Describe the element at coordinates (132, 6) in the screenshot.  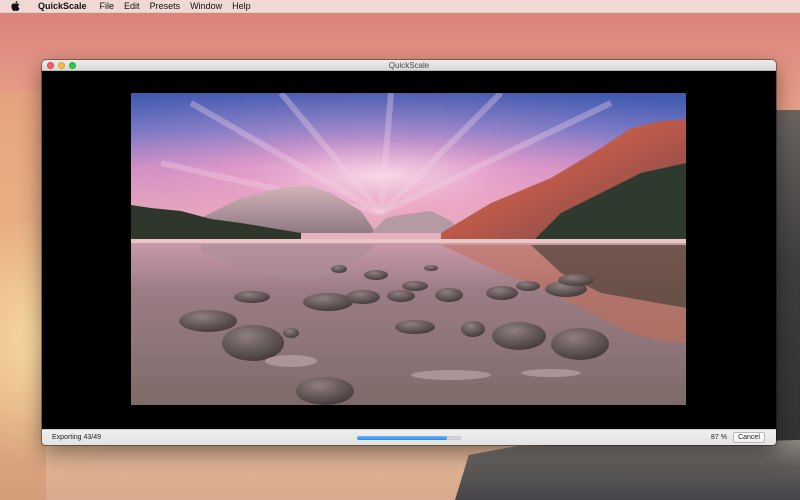
I see `menu-edit: Edit` at that location.